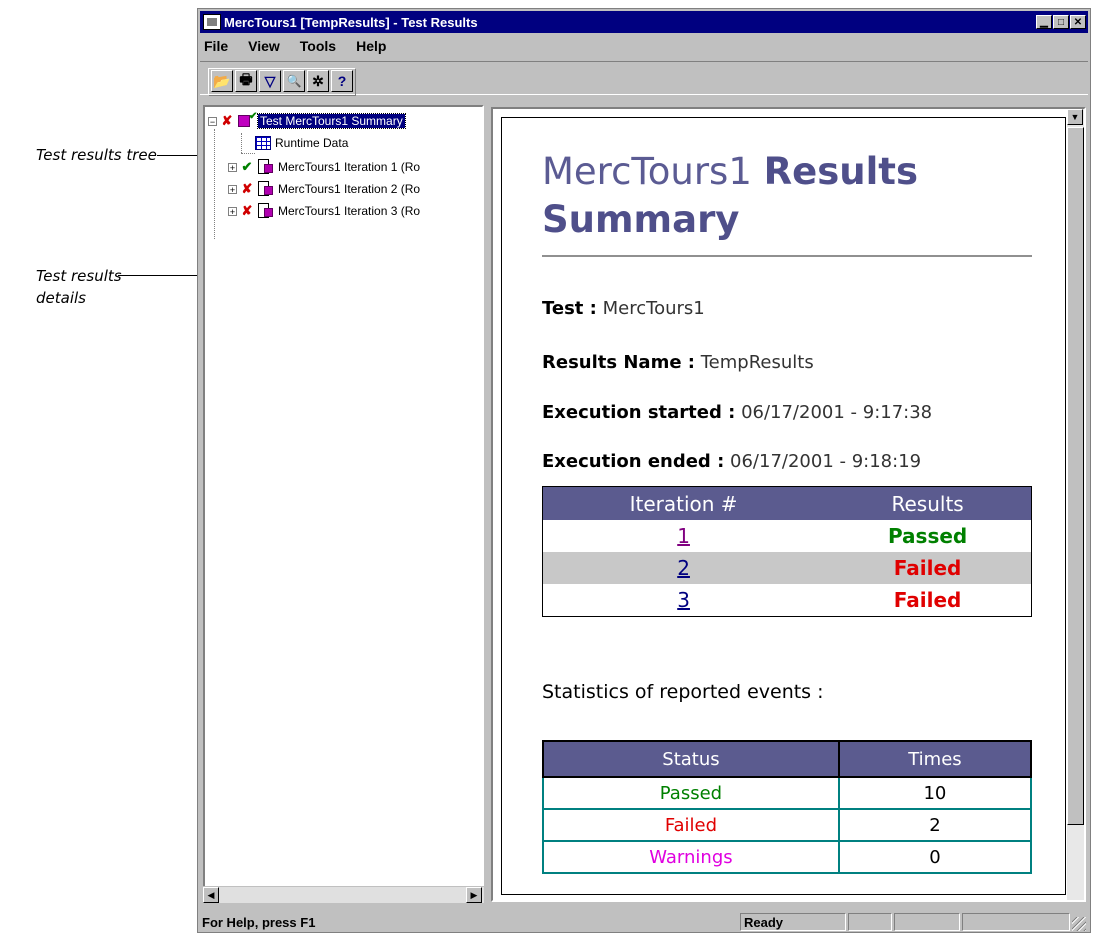 The width and height of the screenshot is (1095, 936). What do you see at coordinates (222, 81) in the screenshot?
I see `open-folder-icon: 📂` at bounding box center [222, 81].